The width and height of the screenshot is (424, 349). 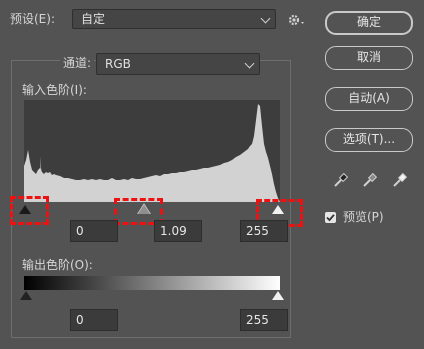 I want to click on output-gradient, so click(x=152, y=283).